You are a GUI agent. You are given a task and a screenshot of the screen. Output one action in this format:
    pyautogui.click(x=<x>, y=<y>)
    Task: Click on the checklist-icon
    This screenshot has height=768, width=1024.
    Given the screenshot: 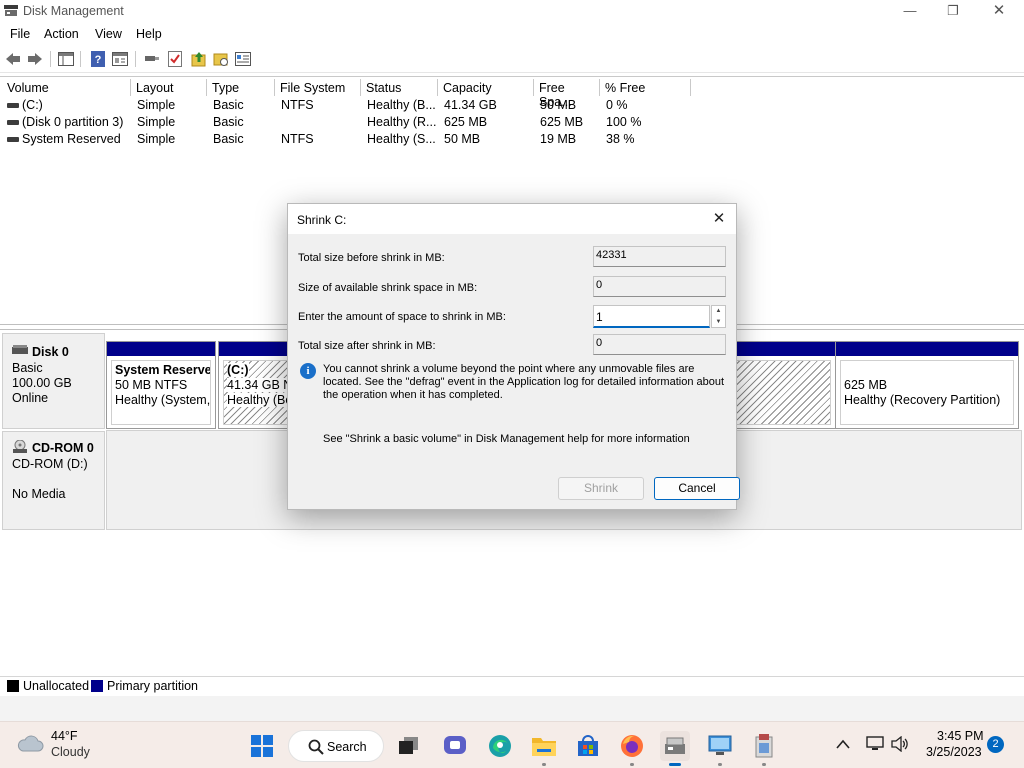 What is the action you would take?
    pyautogui.click(x=175, y=59)
    